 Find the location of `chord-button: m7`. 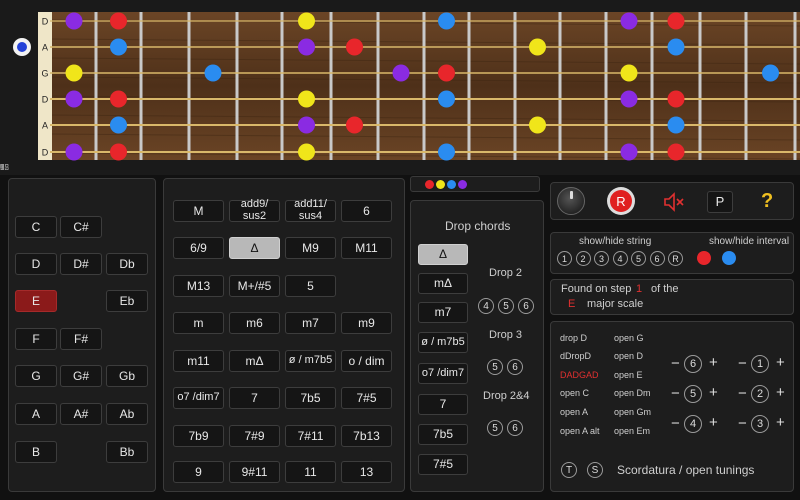

chord-button: m7 is located at coordinates (310, 323).